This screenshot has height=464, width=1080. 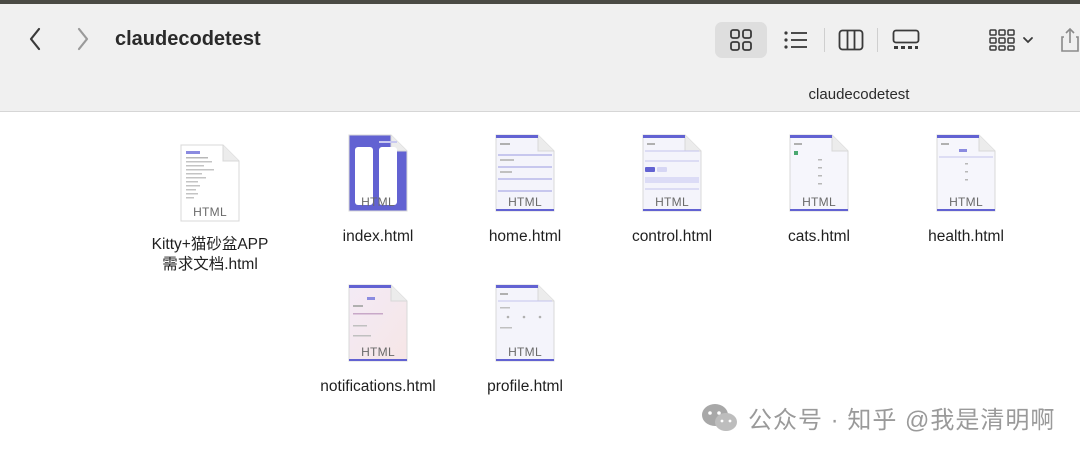 I want to click on watermark: 公众号 · 知乎 @我是清明啊, so click(x=877, y=417).